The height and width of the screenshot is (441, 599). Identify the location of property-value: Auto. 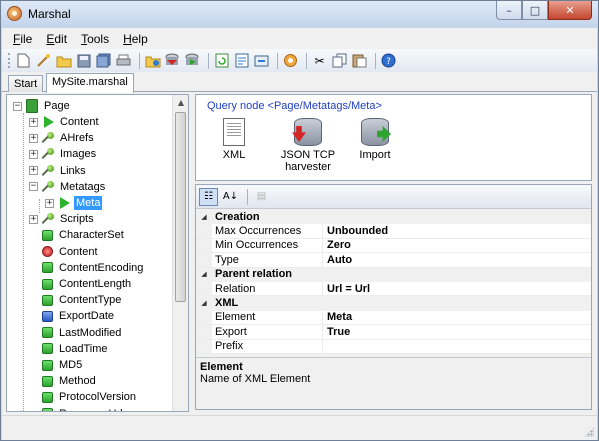
(337, 260).